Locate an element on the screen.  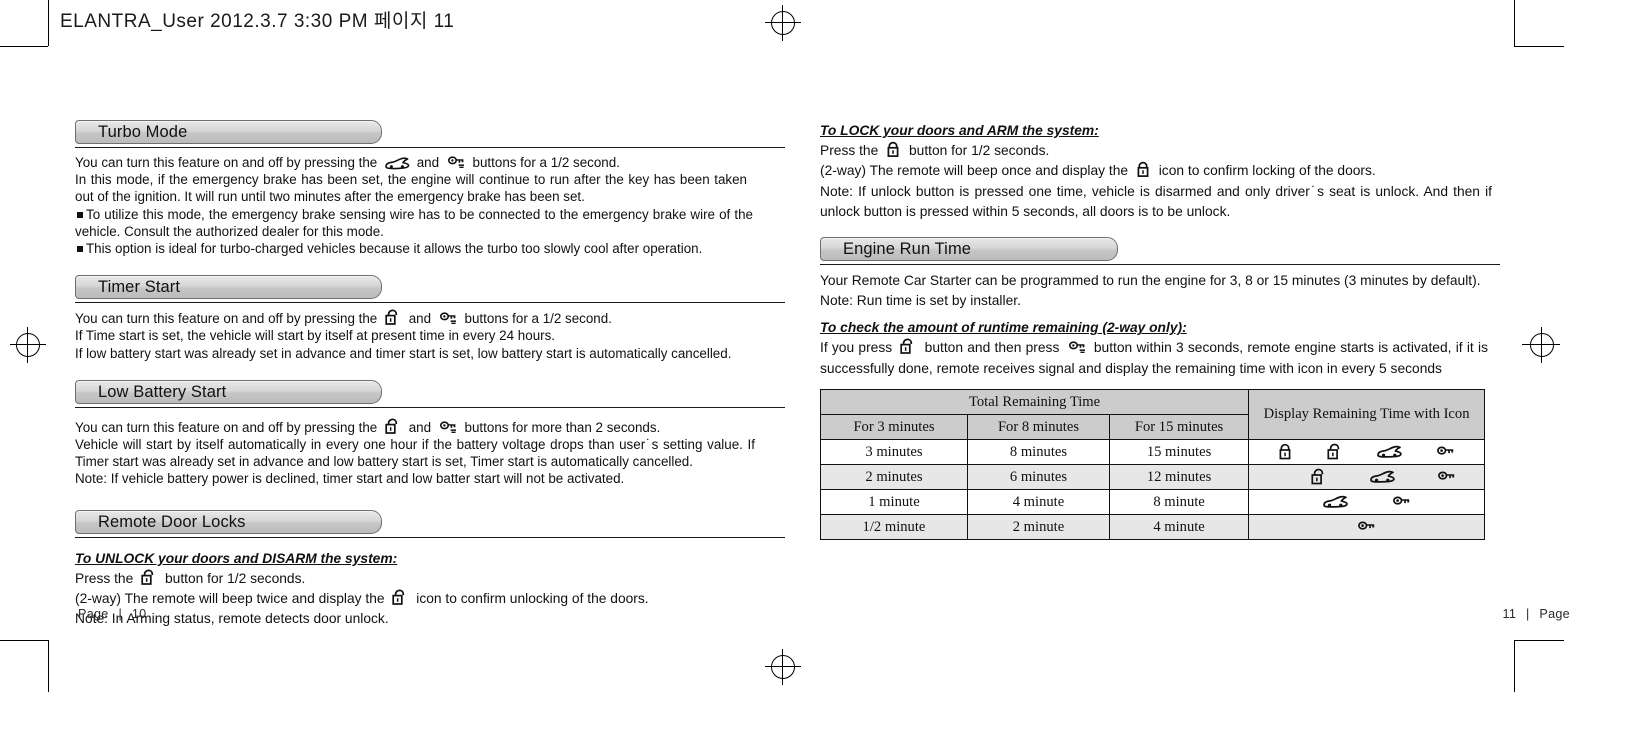
remote-door-locks-heading: Remote Door Locks is located at coordinates (430, 521).